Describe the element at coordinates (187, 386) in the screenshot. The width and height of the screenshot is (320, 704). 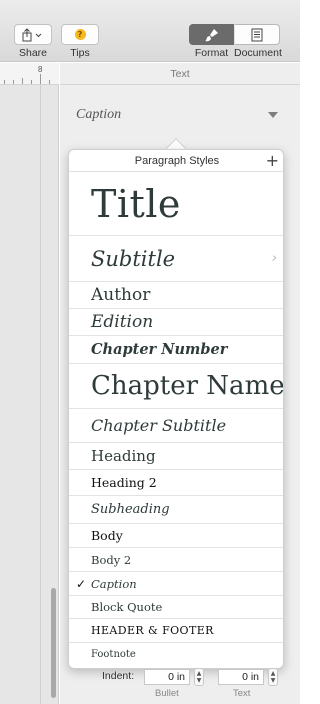
I see `style-label: Chapter Name` at that location.